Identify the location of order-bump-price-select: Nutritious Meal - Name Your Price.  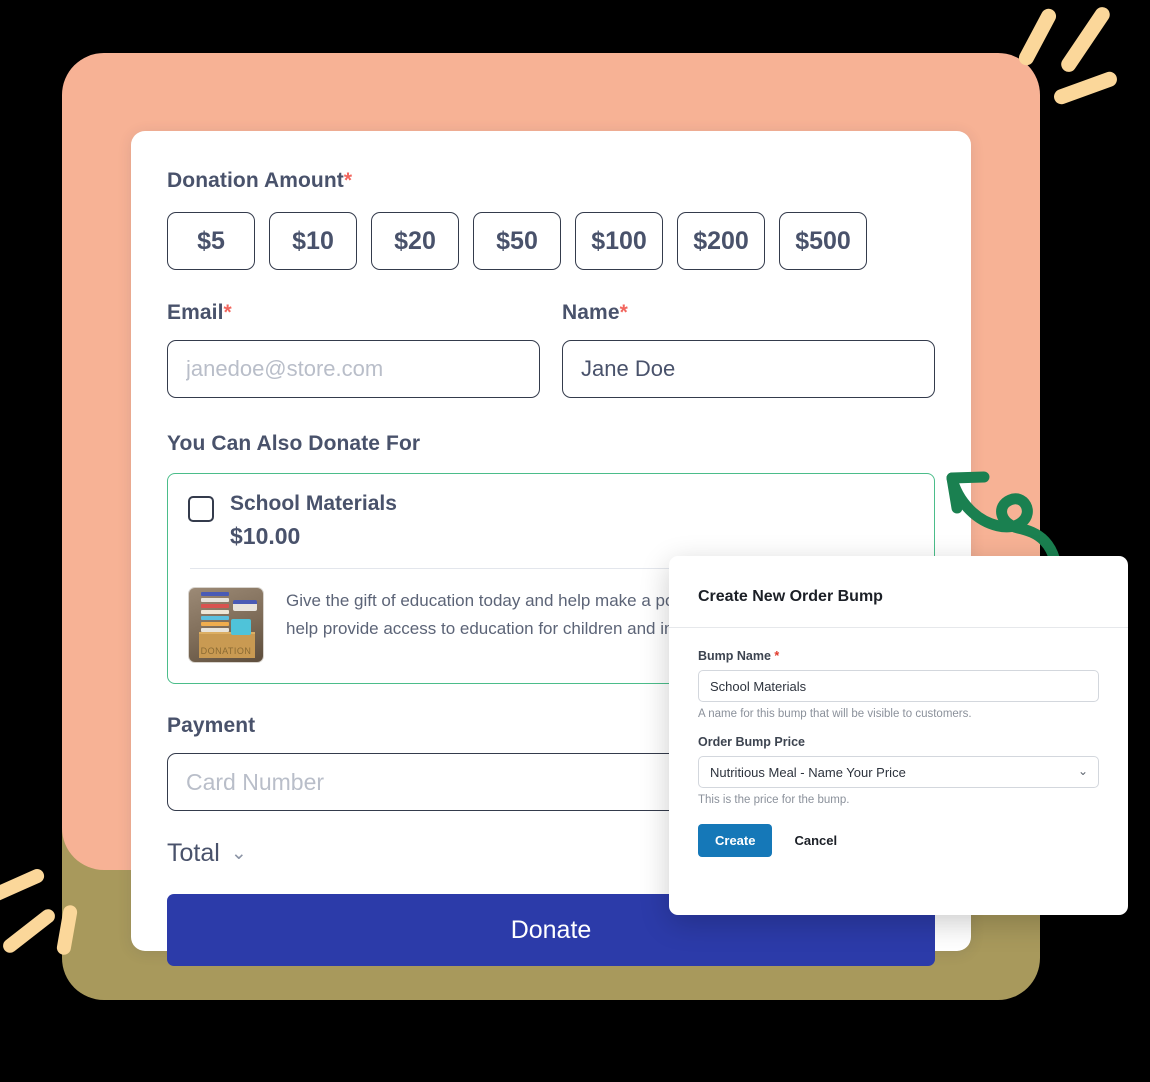
(898, 772).